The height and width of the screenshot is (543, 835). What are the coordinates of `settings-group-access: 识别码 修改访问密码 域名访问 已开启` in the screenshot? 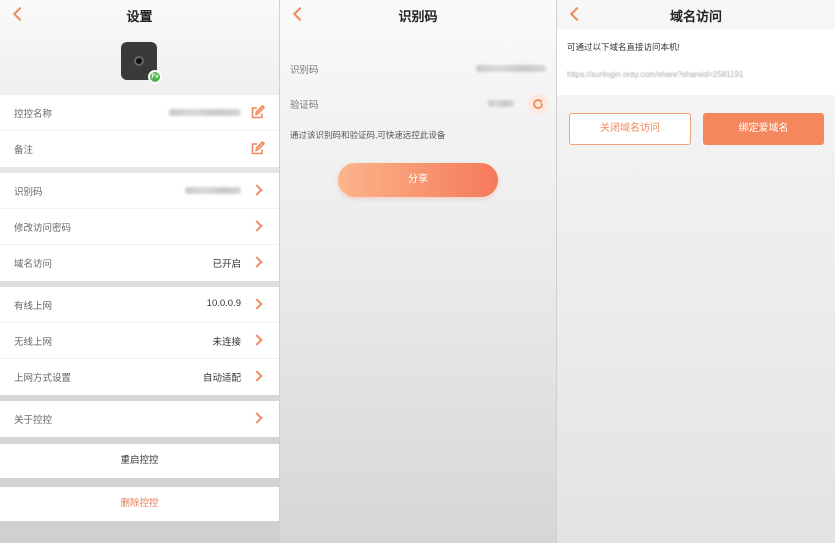 It's located at (139, 227).